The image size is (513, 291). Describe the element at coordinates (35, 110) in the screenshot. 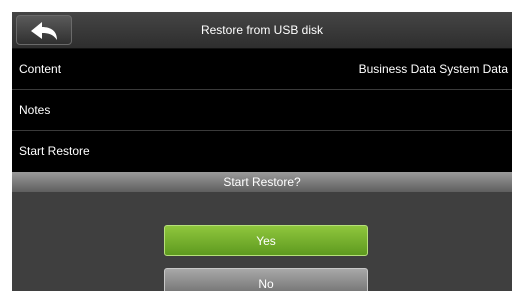

I see `notes-label: Notes` at that location.